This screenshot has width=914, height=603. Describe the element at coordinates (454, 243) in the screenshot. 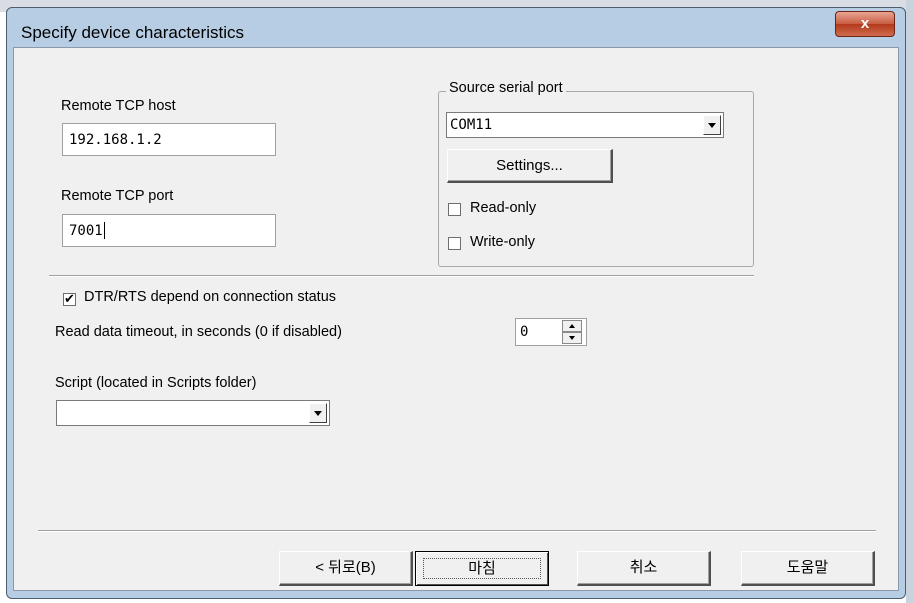

I see `writeonly-checkbox` at that location.